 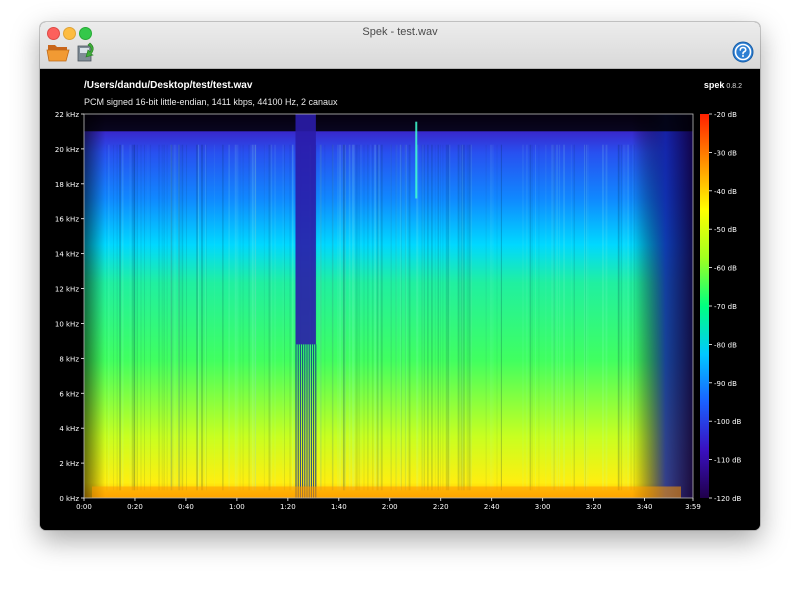 I want to click on db-tick-label: -110 dB, so click(x=728, y=461).